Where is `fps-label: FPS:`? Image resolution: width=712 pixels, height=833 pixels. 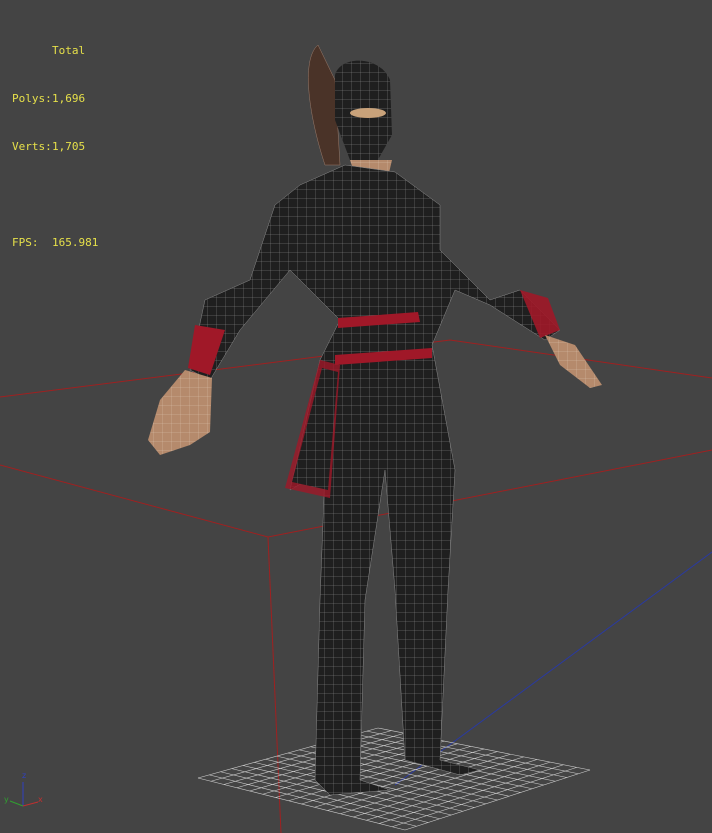
fps-label: FPS: is located at coordinates (25, 242).